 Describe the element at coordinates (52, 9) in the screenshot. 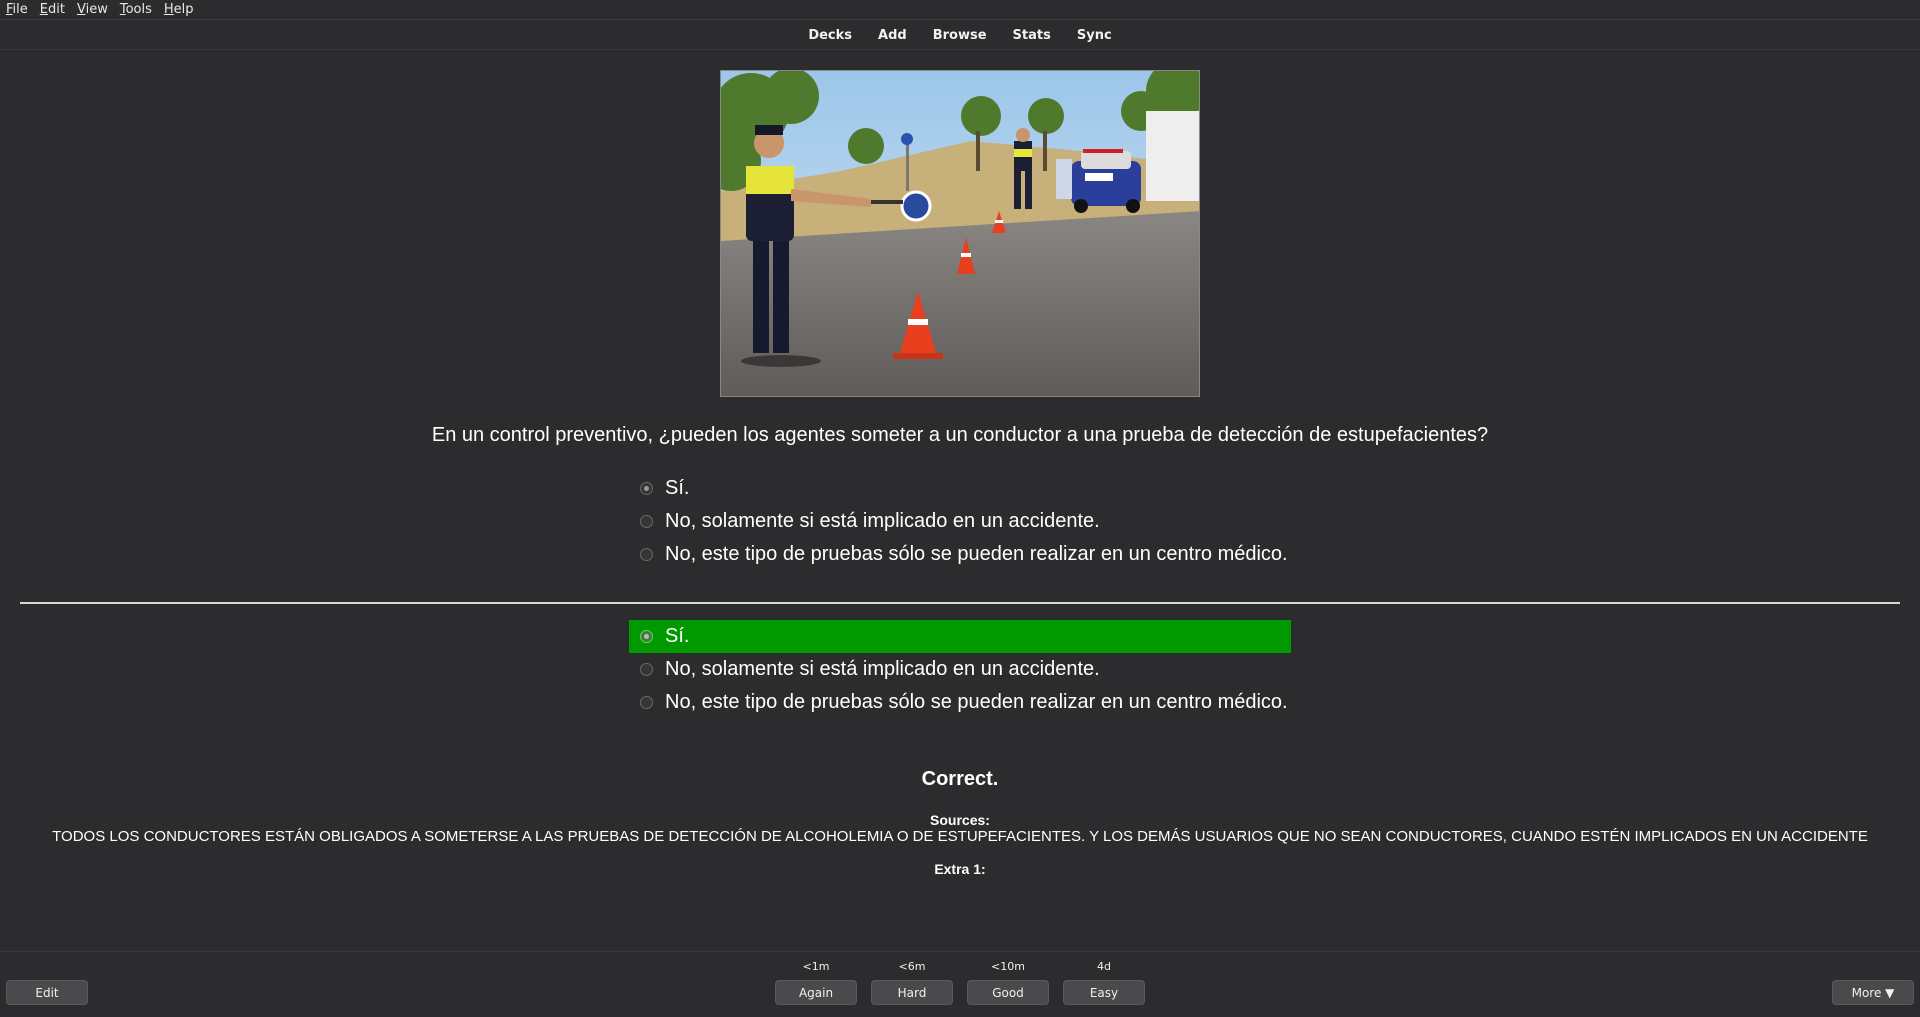

I see `menu-edit: Edit` at that location.